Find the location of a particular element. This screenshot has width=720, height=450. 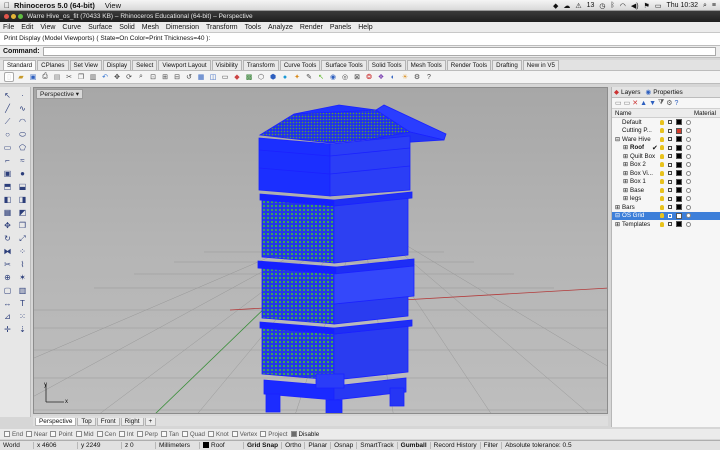

toolbar-tab-surface-tools: Surface Tools is located at coordinates (344, 65).